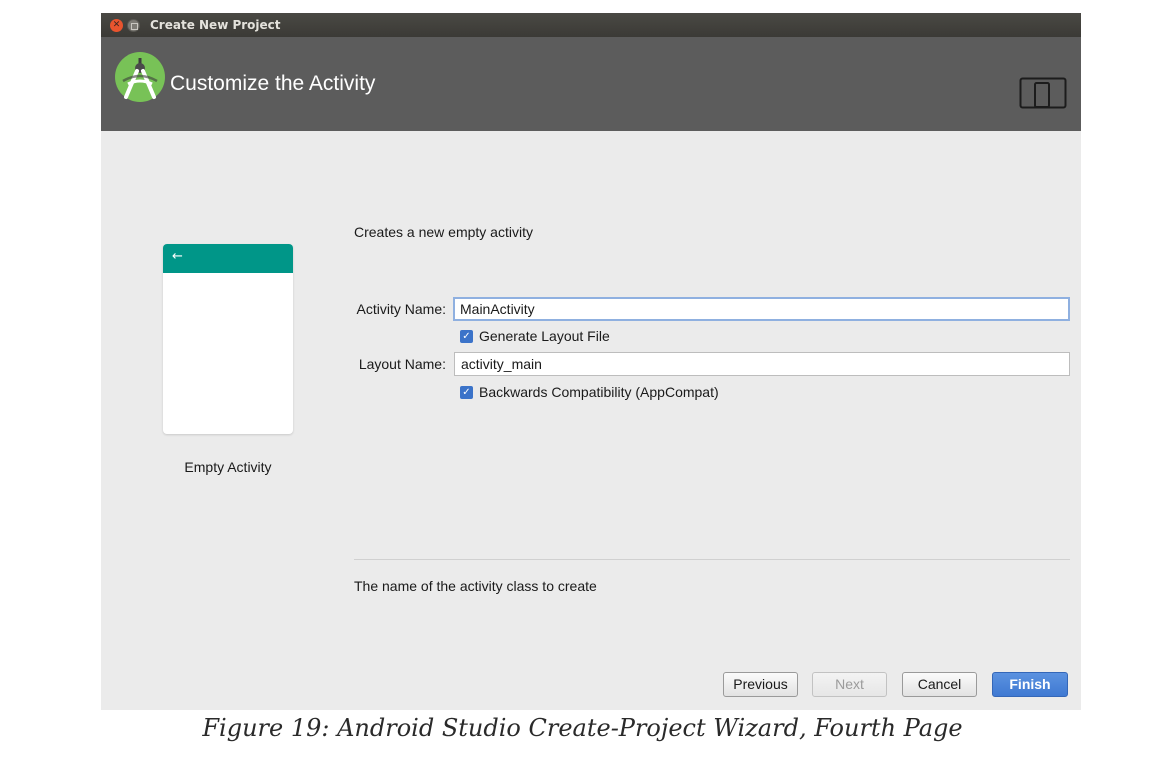 Image resolution: width=1165 pixels, height=761 pixels. Describe the element at coordinates (443, 232) in the screenshot. I see `template-description: Creates a new empty activity` at that location.